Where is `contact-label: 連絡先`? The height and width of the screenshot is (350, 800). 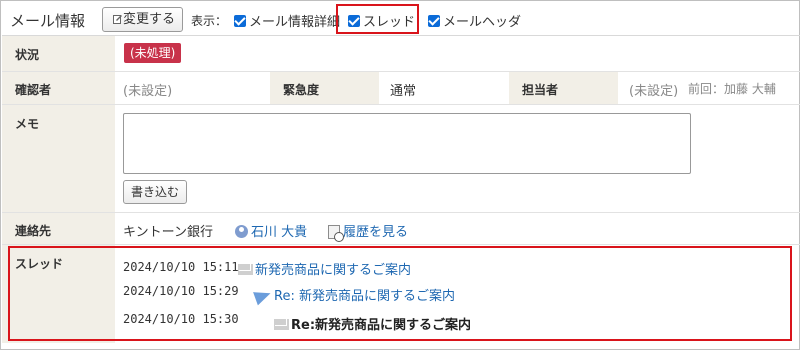 contact-label: 連絡先 is located at coordinates (58, 228).